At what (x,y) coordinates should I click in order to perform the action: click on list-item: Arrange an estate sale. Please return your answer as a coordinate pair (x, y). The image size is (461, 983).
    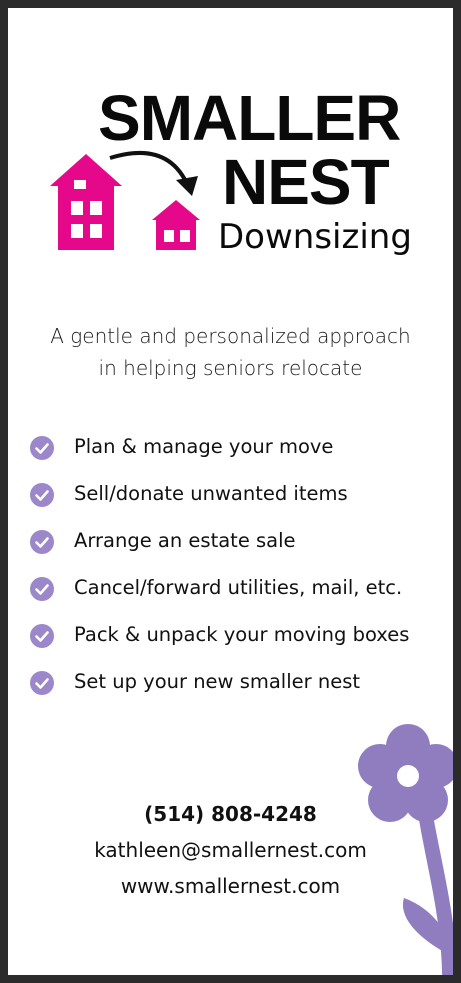
    Looking at the image, I should click on (219, 549).